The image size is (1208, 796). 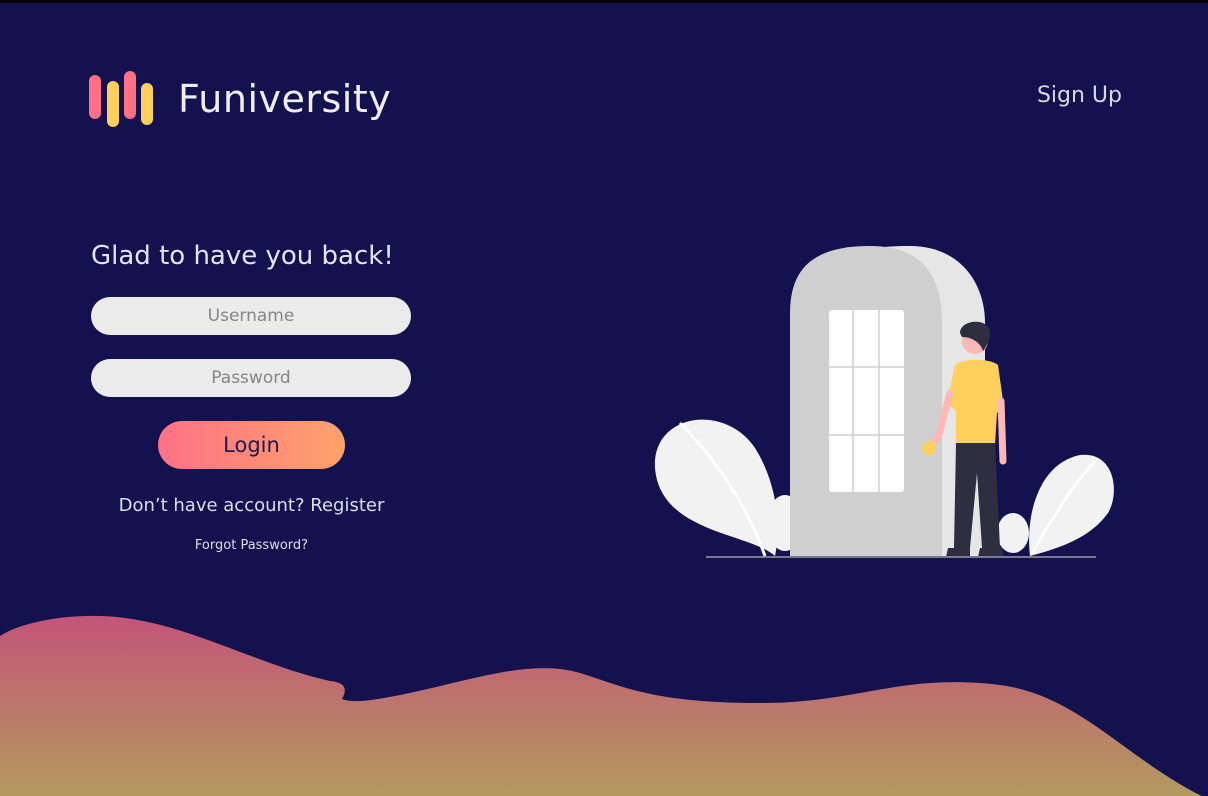 What do you see at coordinates (251, 316) in the screenshot?
I see `username-input` at bounding box center [251, 316].